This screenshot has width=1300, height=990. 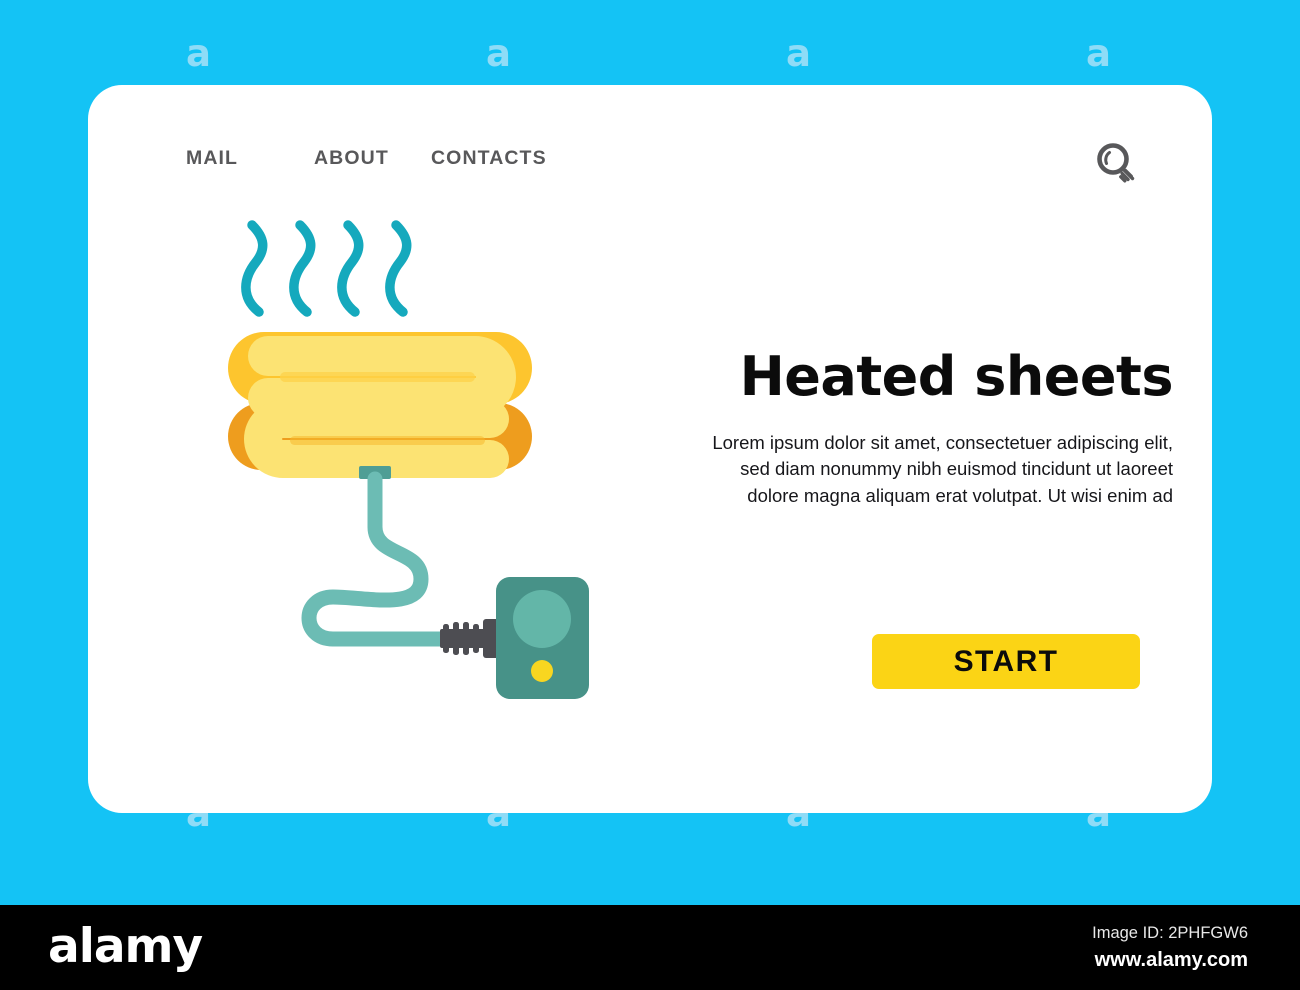 What do you see at coordinates (650, 947) in the screenshot?
I see `alamy-footer-bar: alamy Image ID: 2PHFGW6 www.alamy.com` at bounding box center [650, 947].